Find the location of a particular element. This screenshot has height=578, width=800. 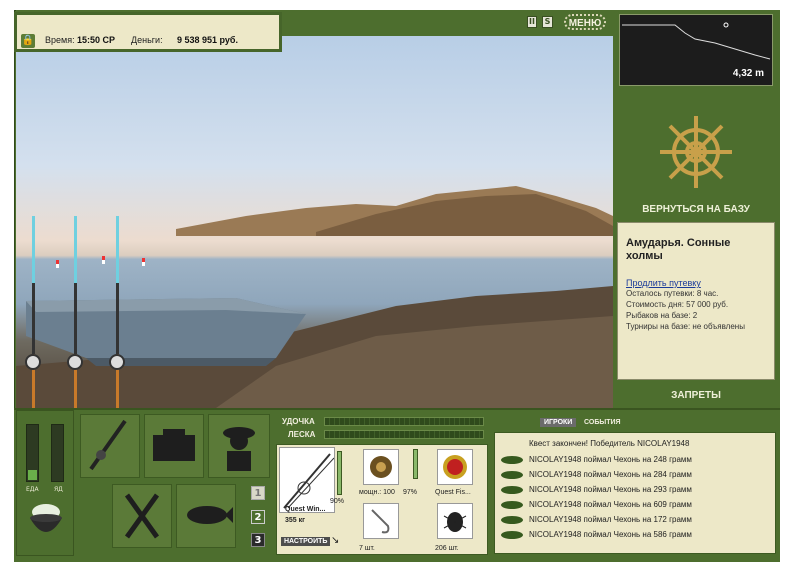

lure-cell is located at coordinates (455, 467).